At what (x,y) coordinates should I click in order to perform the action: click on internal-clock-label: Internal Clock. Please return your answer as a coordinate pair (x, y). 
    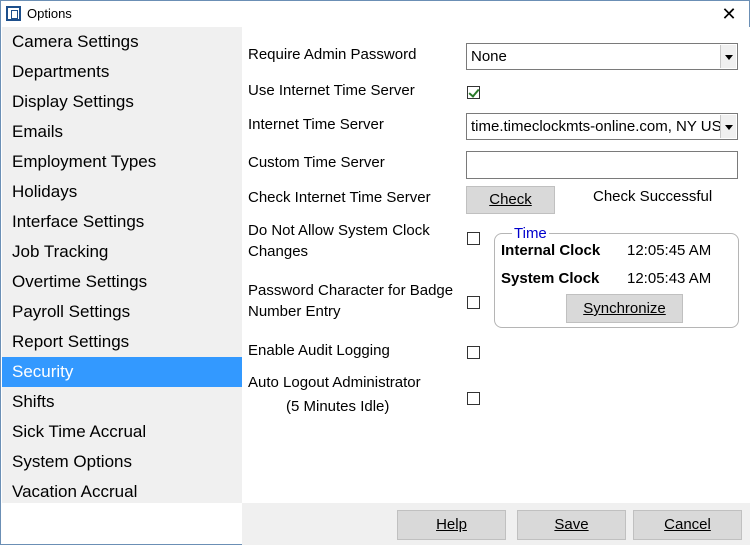
    Looking at the image, I should click on (551, 250).